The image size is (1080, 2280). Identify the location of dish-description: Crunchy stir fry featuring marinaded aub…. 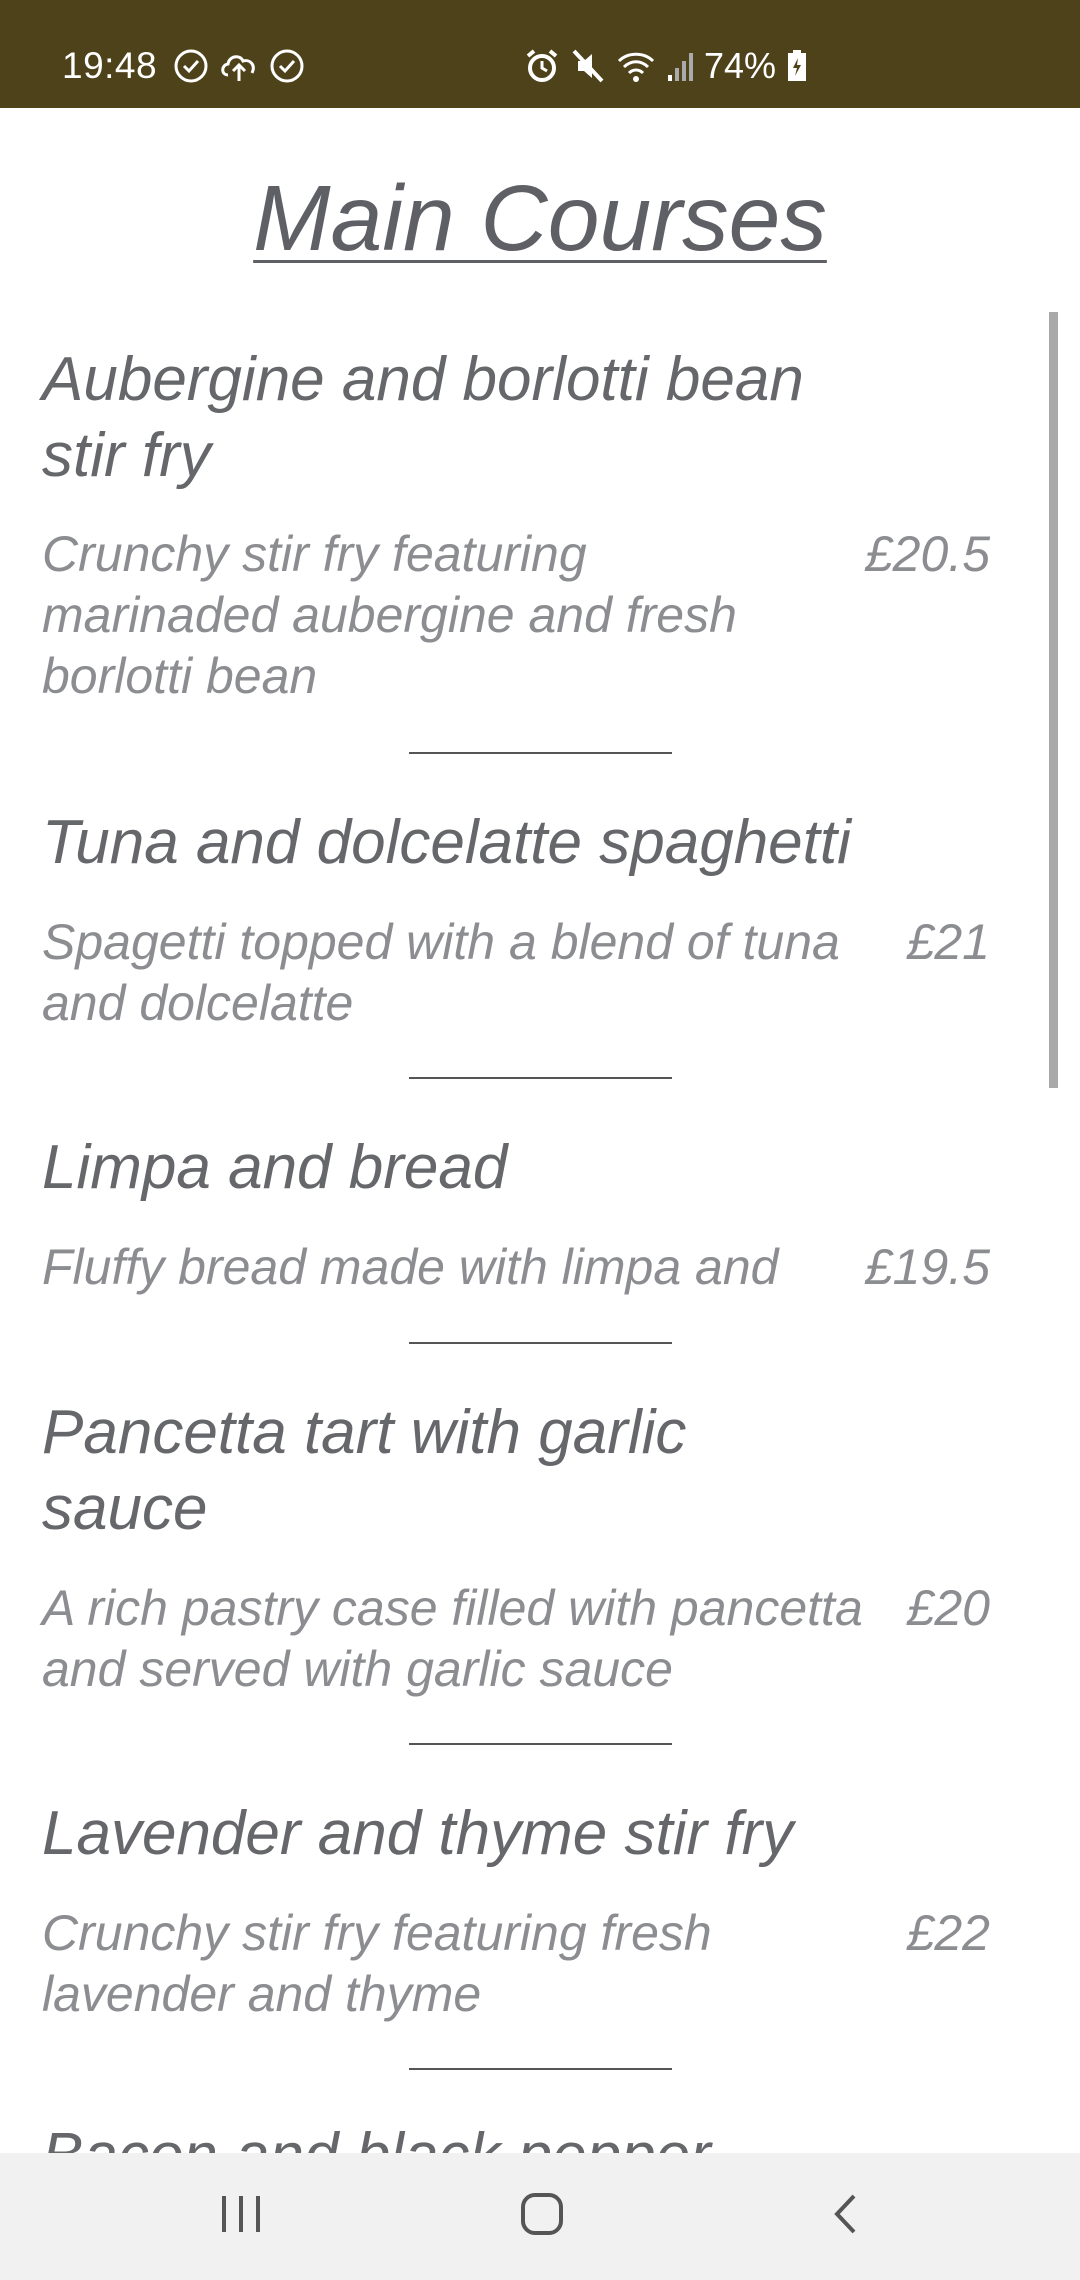
(389, 615).